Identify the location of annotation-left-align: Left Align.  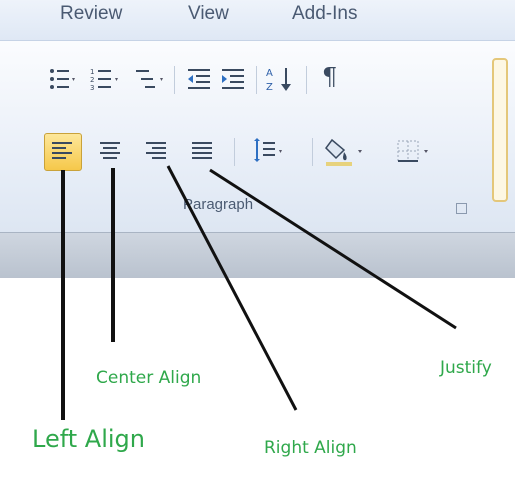
(88, 439).